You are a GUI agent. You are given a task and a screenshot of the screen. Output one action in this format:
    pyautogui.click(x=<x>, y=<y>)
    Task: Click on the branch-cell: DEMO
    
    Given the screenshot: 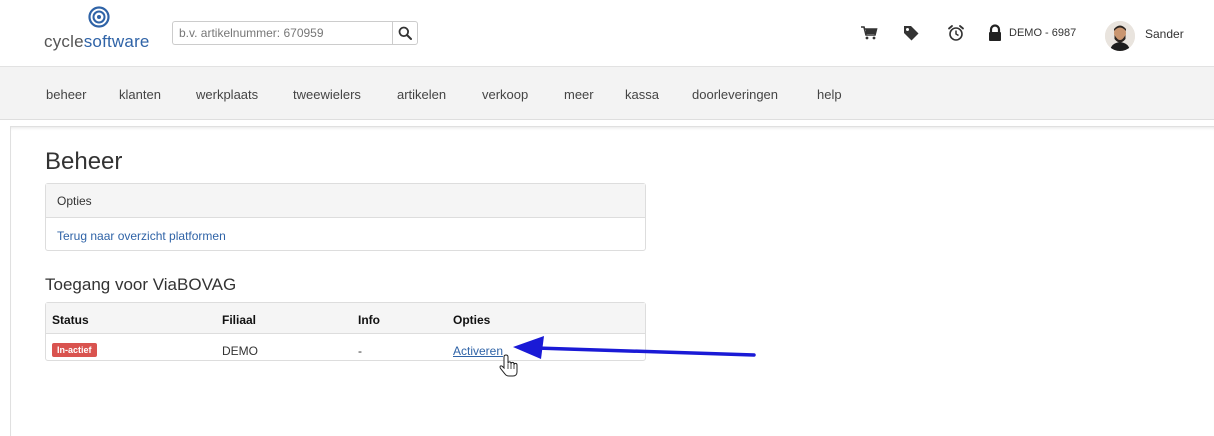 What is the action you would take?
    pyautogui.click(x=240, y=351)
    